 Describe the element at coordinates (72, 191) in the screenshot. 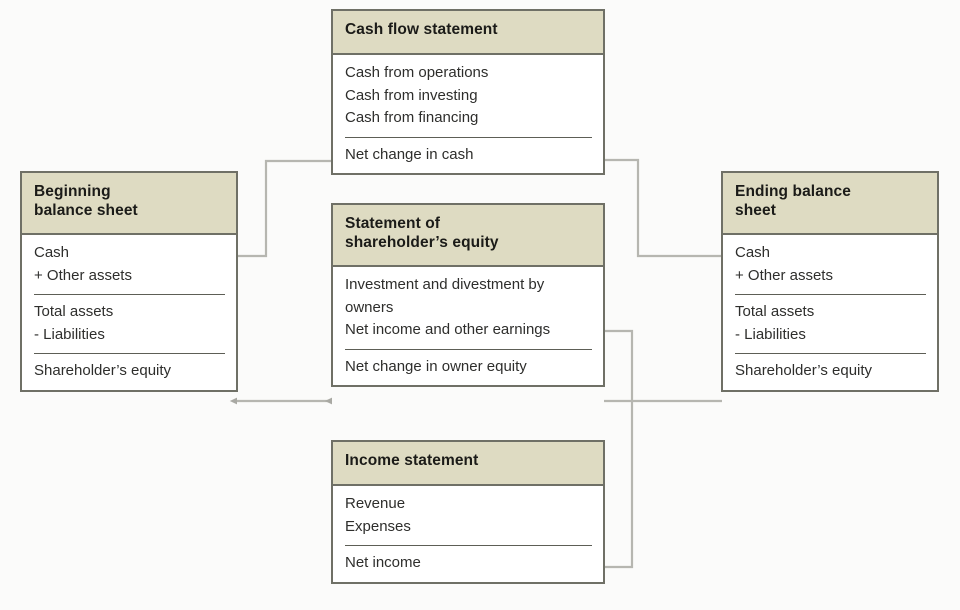

I see `title-line-1: Beginning` at that location.